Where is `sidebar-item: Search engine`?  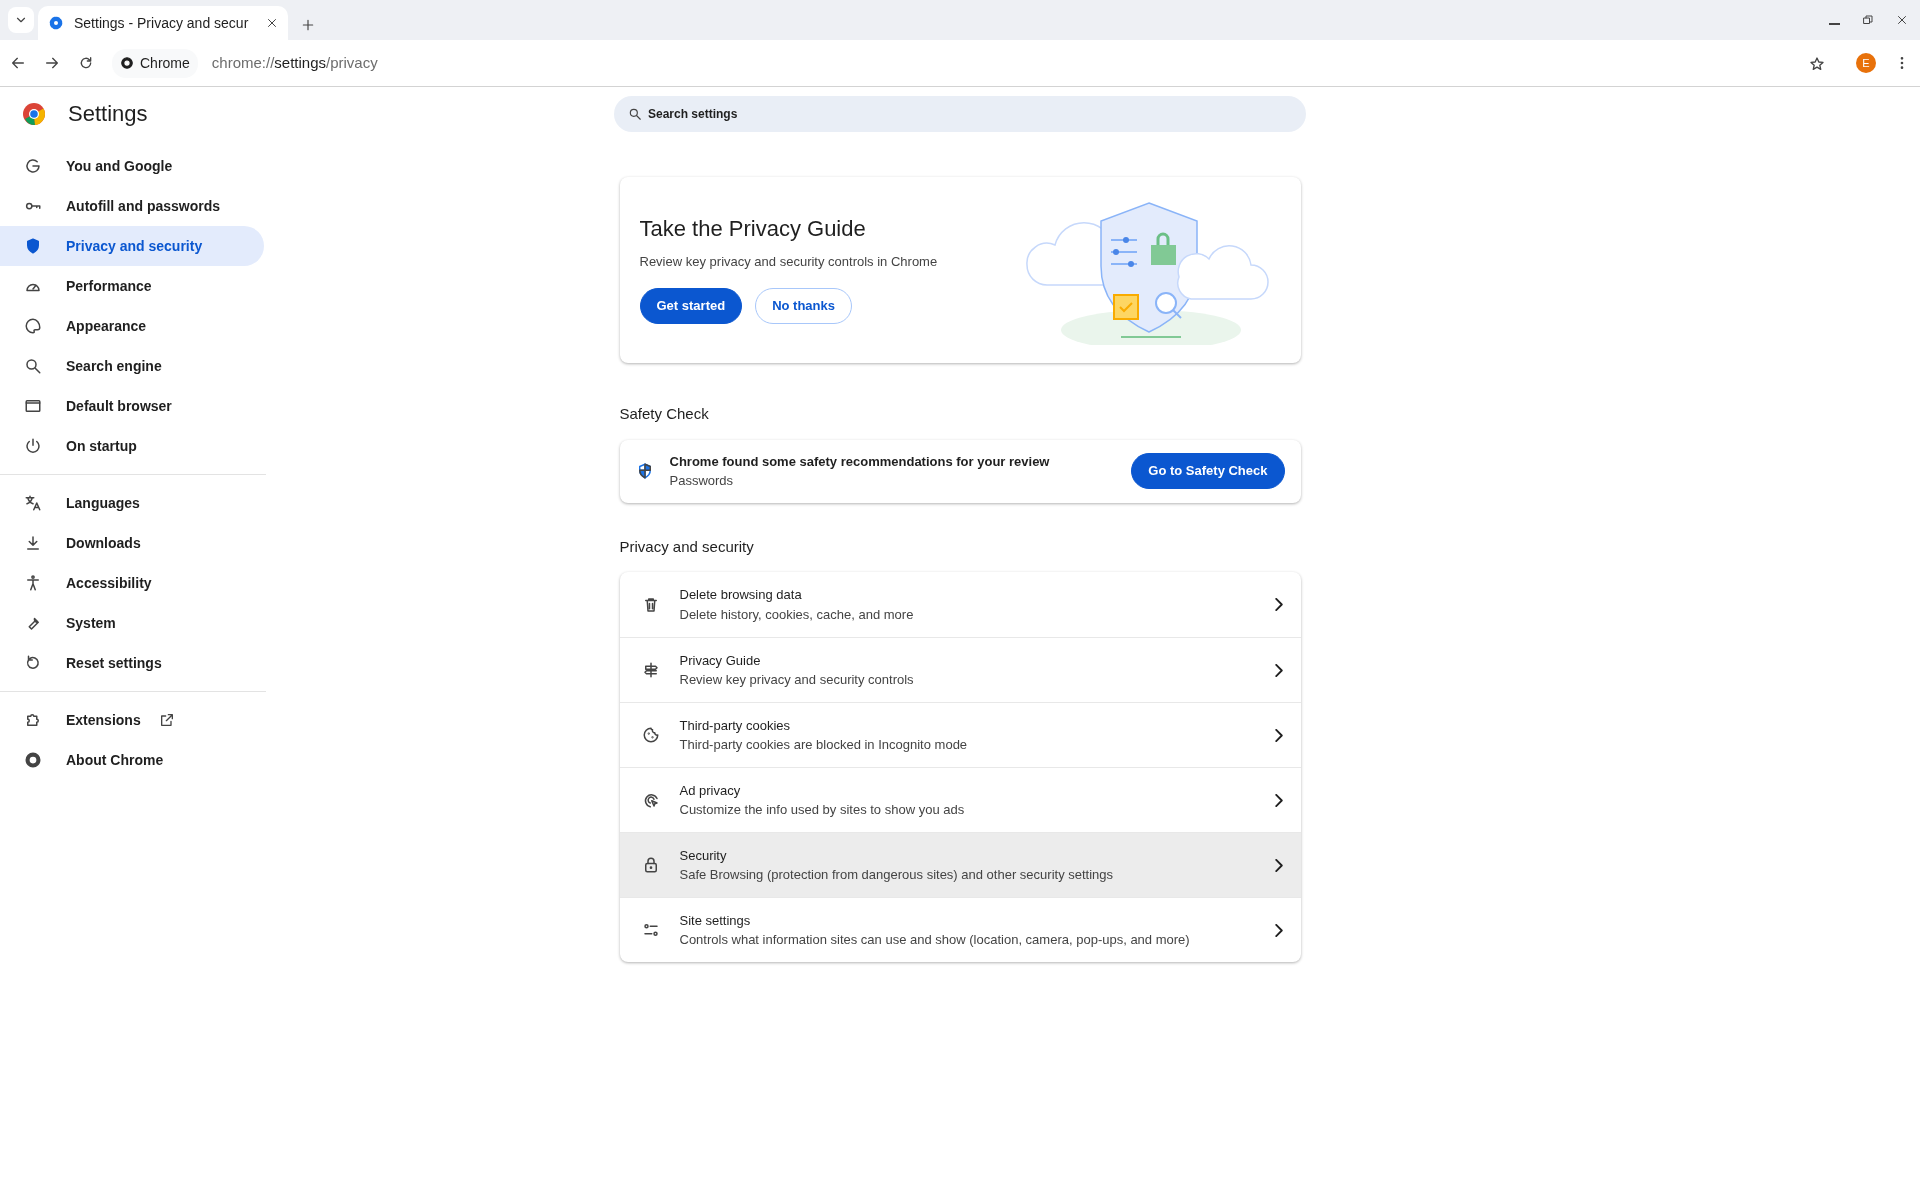 sidebar-item: Search engine is located at coordinates (132, 366).